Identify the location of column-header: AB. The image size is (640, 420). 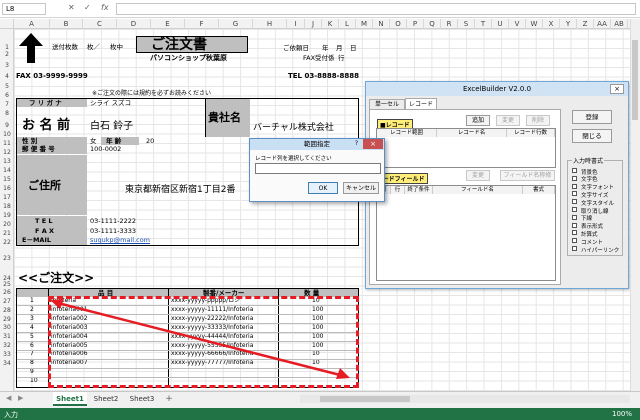
(619, 24).